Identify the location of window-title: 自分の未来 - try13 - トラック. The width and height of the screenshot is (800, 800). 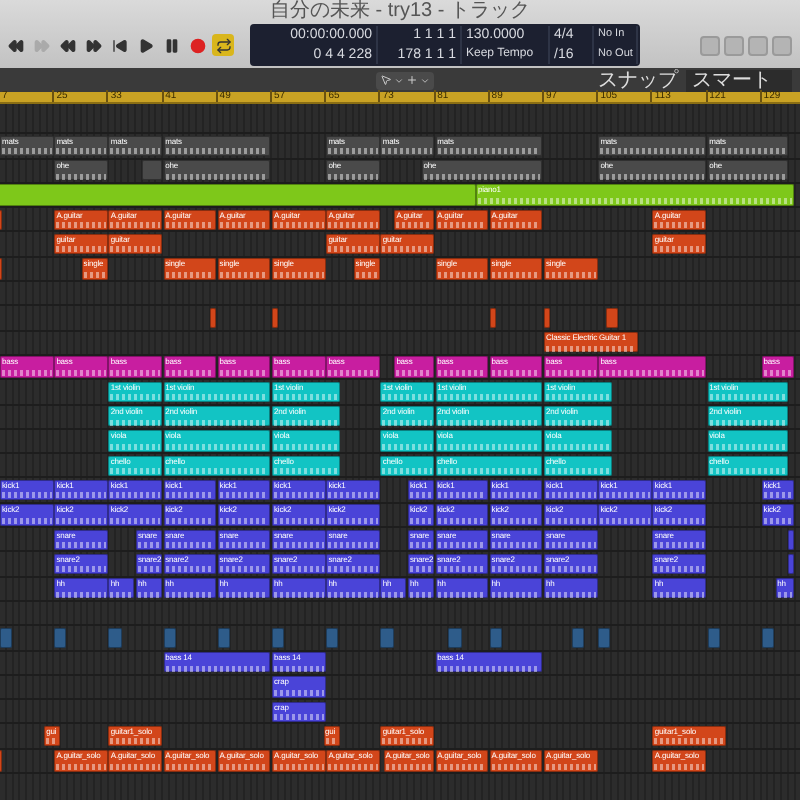
(399, 11).